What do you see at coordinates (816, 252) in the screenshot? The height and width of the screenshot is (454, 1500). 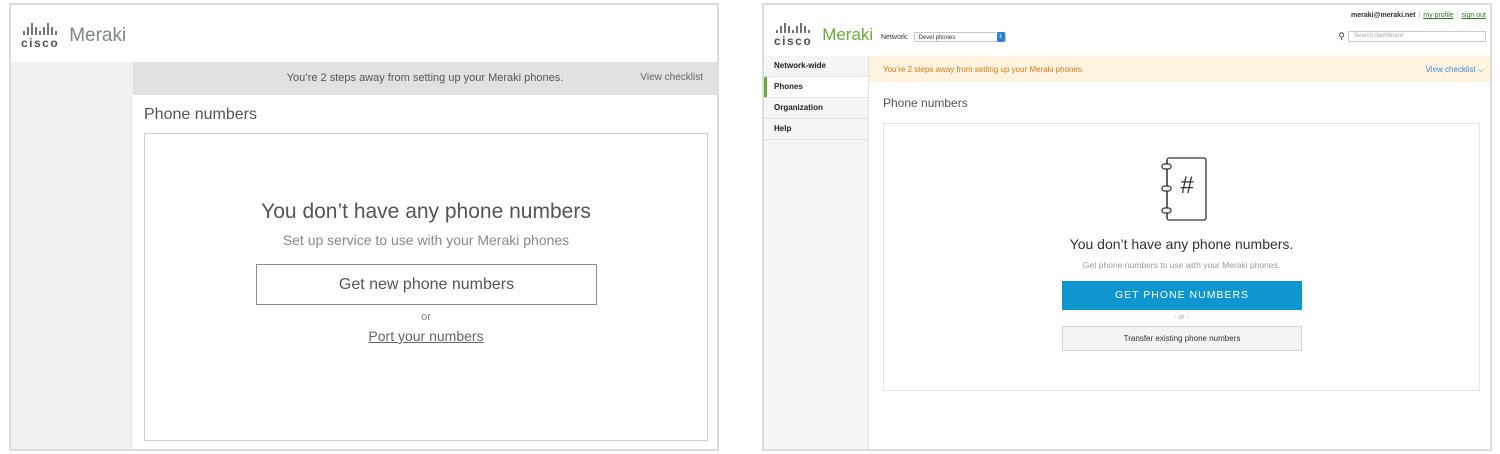 I see `sidebar-nav: Network-wide Phones Organization Help` at bounding box center [816, 252].